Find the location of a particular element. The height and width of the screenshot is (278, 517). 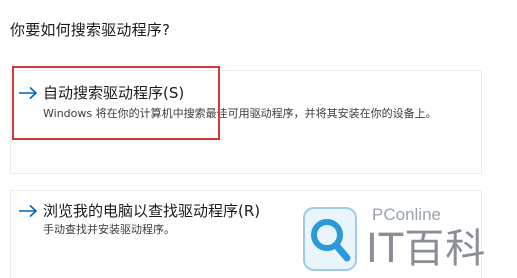

dialog-question: 你要如何搜索驱动程序? is located at coordinates (90, 30).